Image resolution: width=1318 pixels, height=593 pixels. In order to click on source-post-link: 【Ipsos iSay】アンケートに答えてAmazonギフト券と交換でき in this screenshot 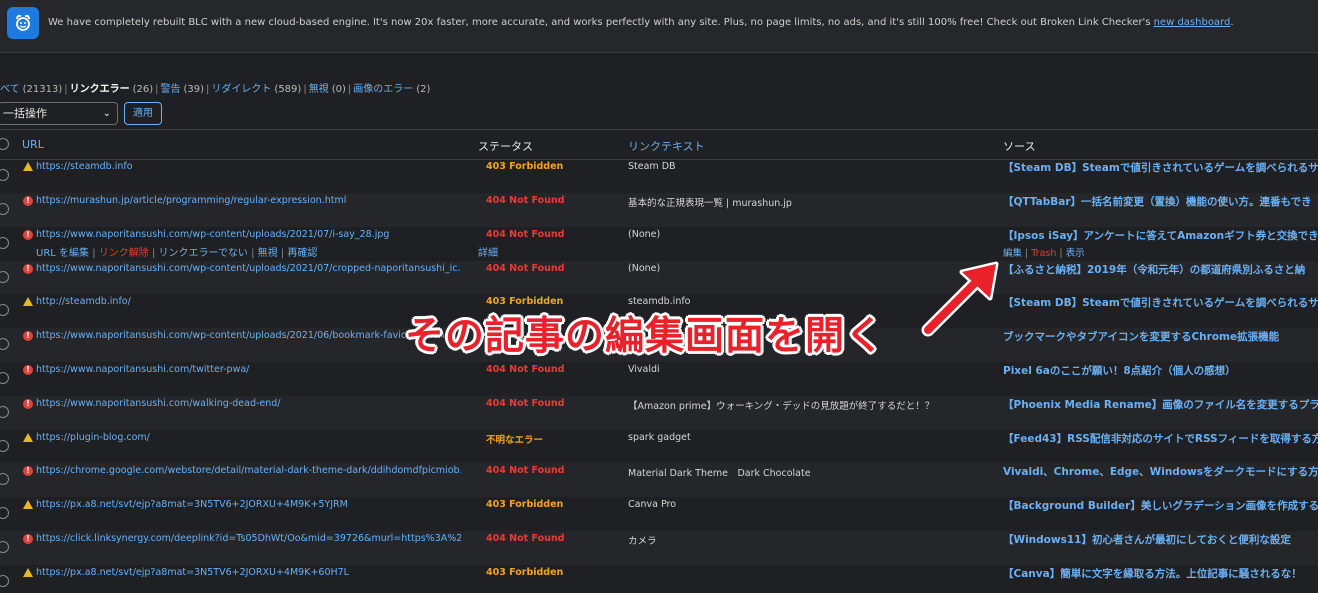, I will do `click(1160, 235)`.